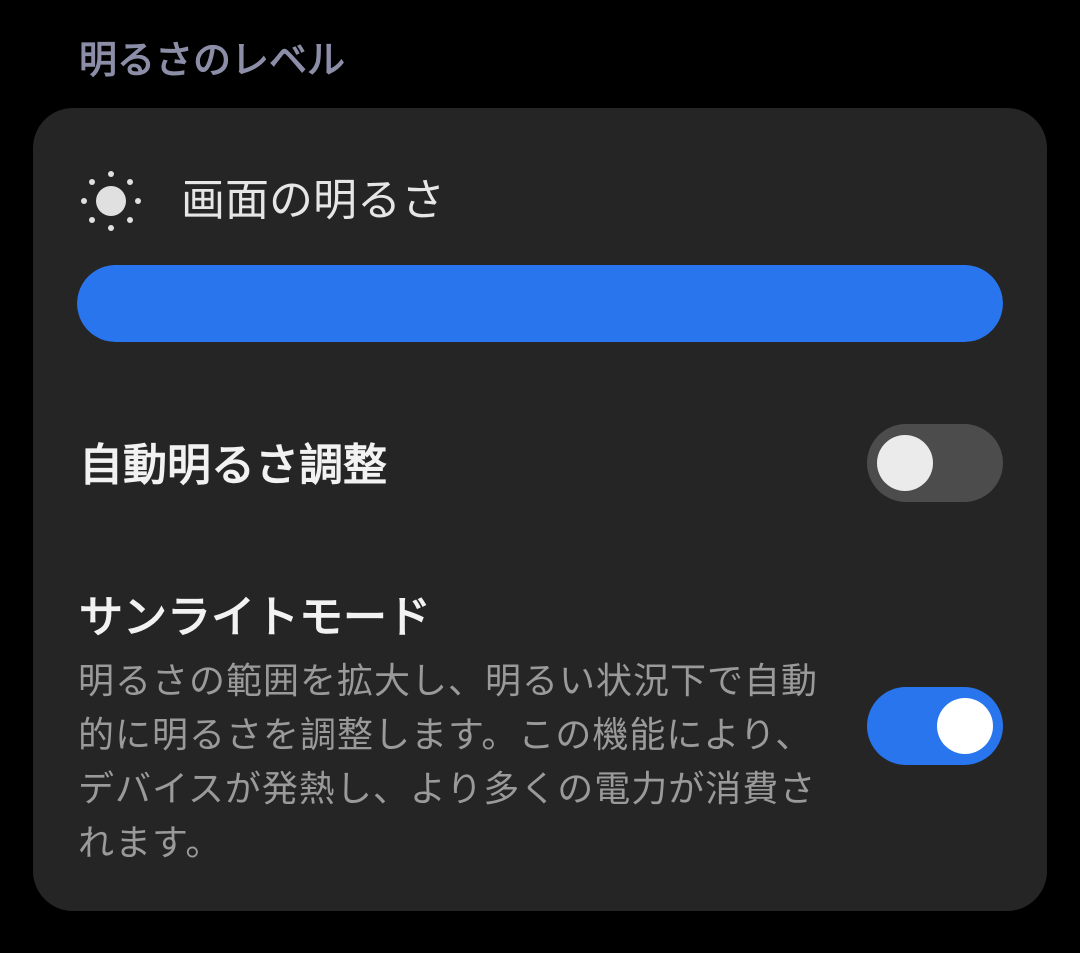 Image resolution: width=1080 pixels, height=953 pixels. I want to click on brightness-slider, so click(540, 303).